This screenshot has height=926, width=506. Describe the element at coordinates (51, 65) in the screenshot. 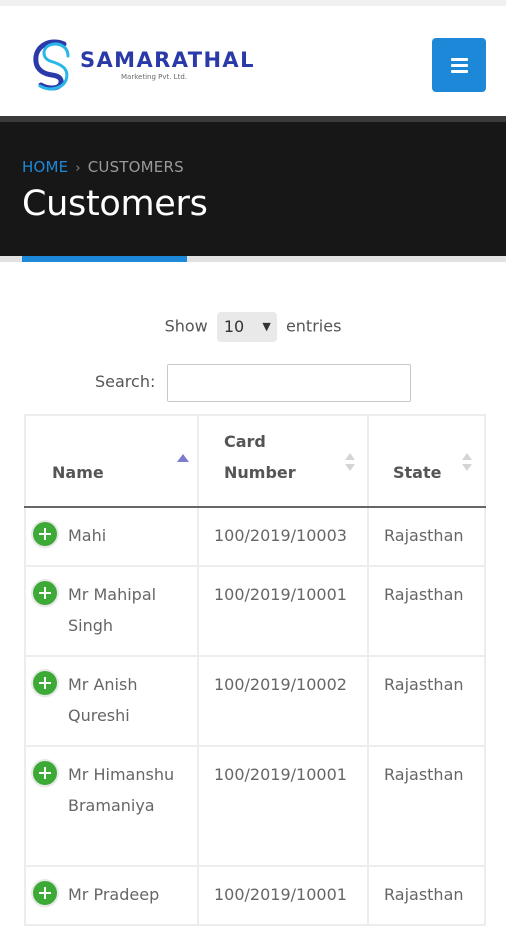

I see `logo-mark-icon` at that location.